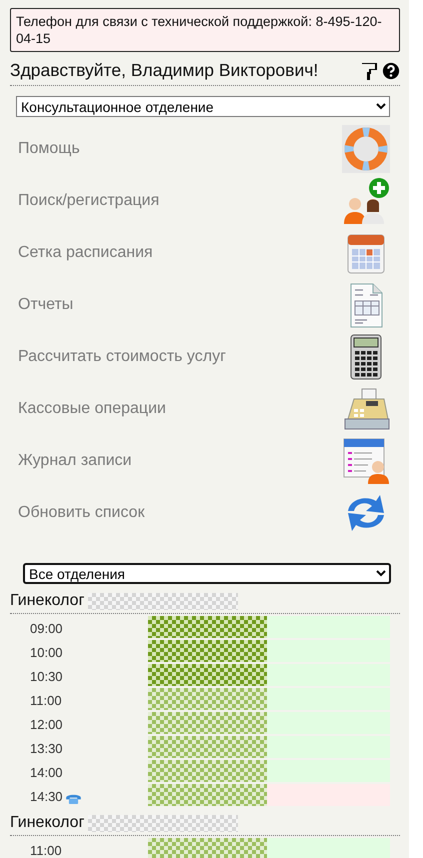 Image resolution: width=423 pixels, height=858 pixels. I want to click on menu-link: Обновить список, so click(81, 513).